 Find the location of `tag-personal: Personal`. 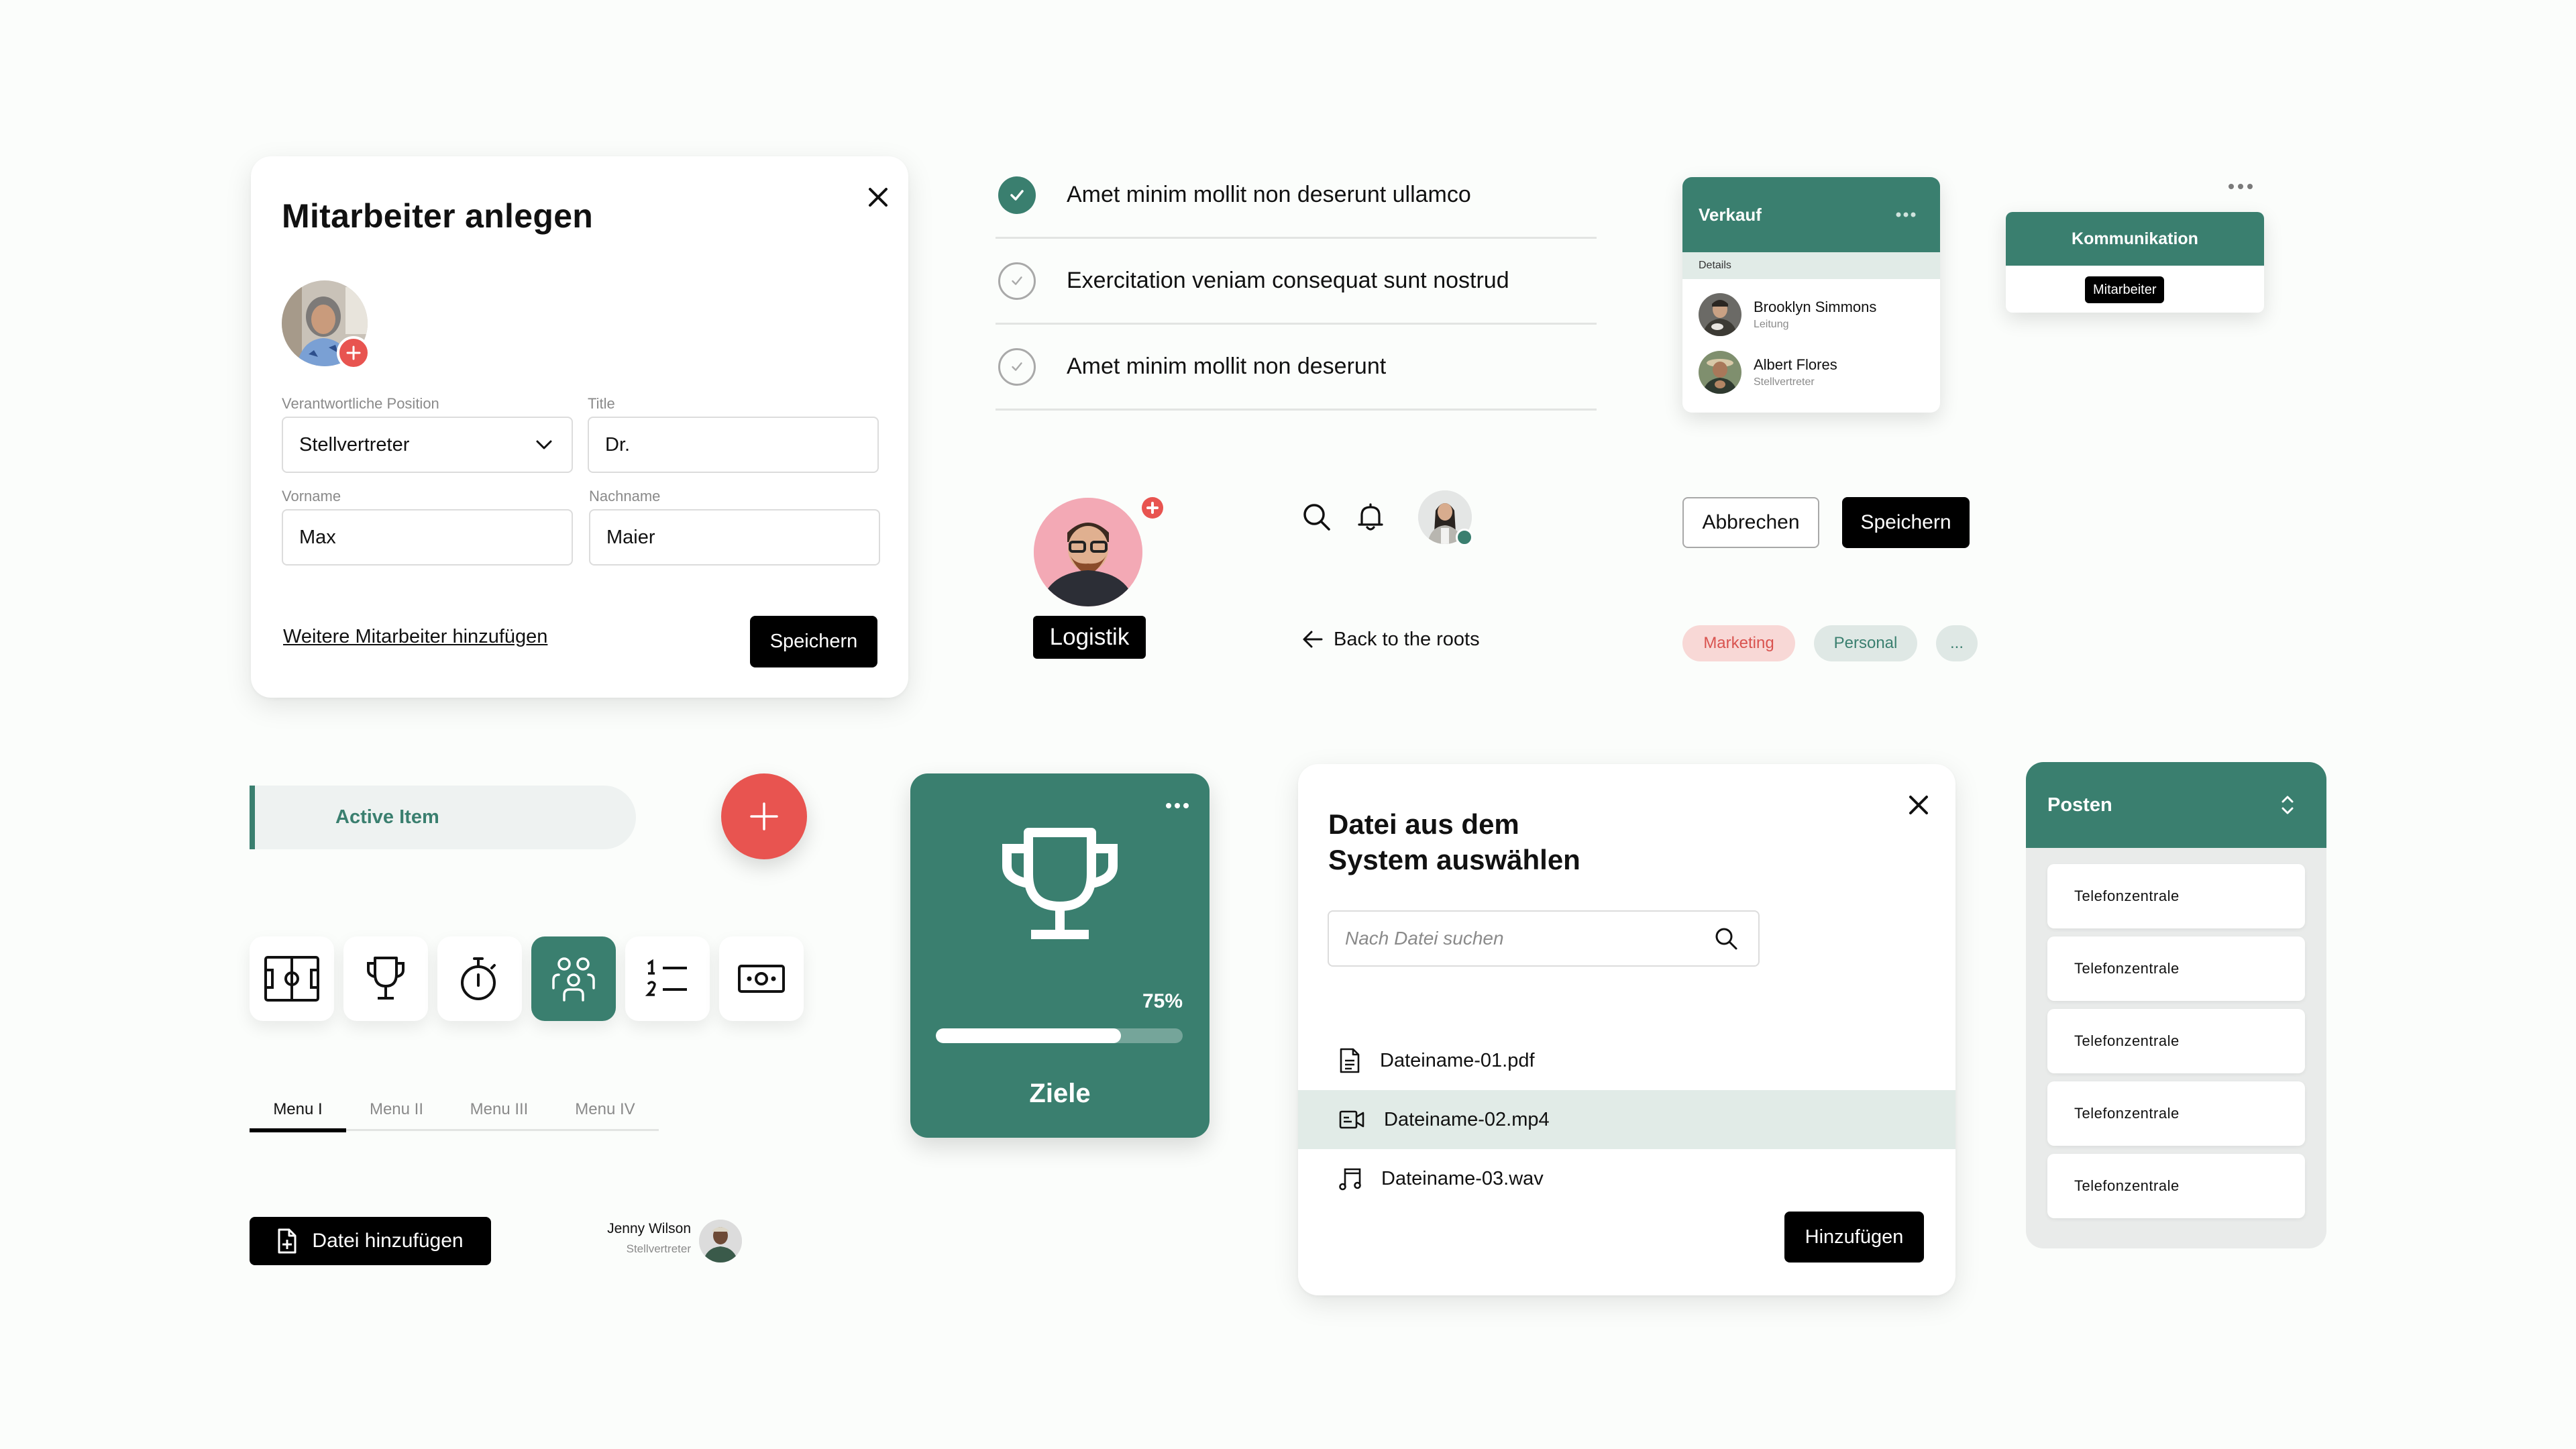

tag-personal: Personal is located at coordinates (1865, 643).